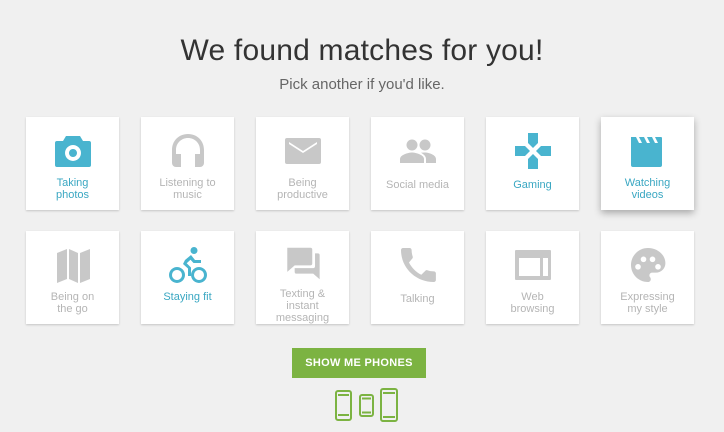 This screenshot has width=724, height=432. Describe the element at coordinates (187, 297) in the screenshot. I see `tile-label: Staying fit` at that location.